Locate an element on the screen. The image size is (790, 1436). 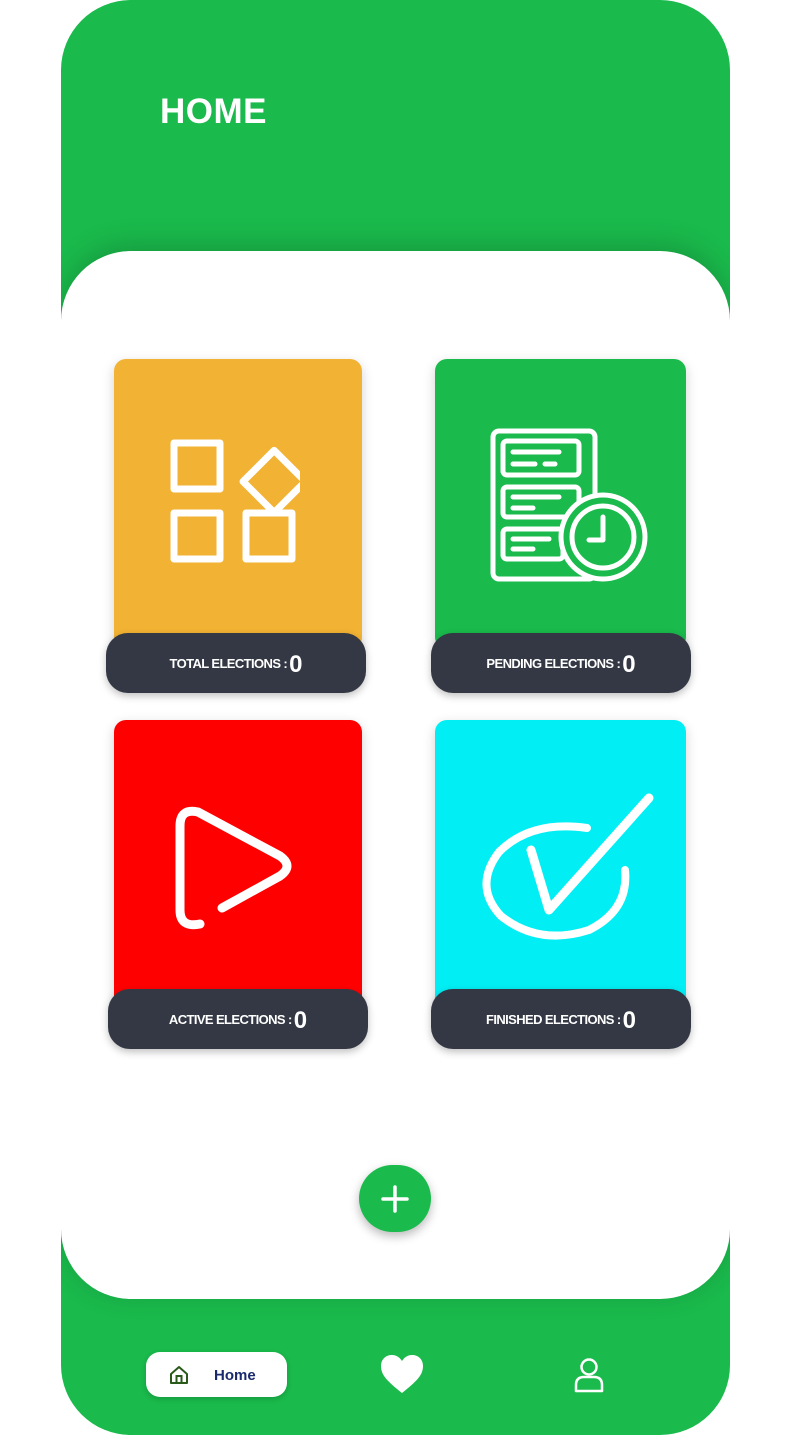
nav-profile-button is located at coordinates (589, 1377).